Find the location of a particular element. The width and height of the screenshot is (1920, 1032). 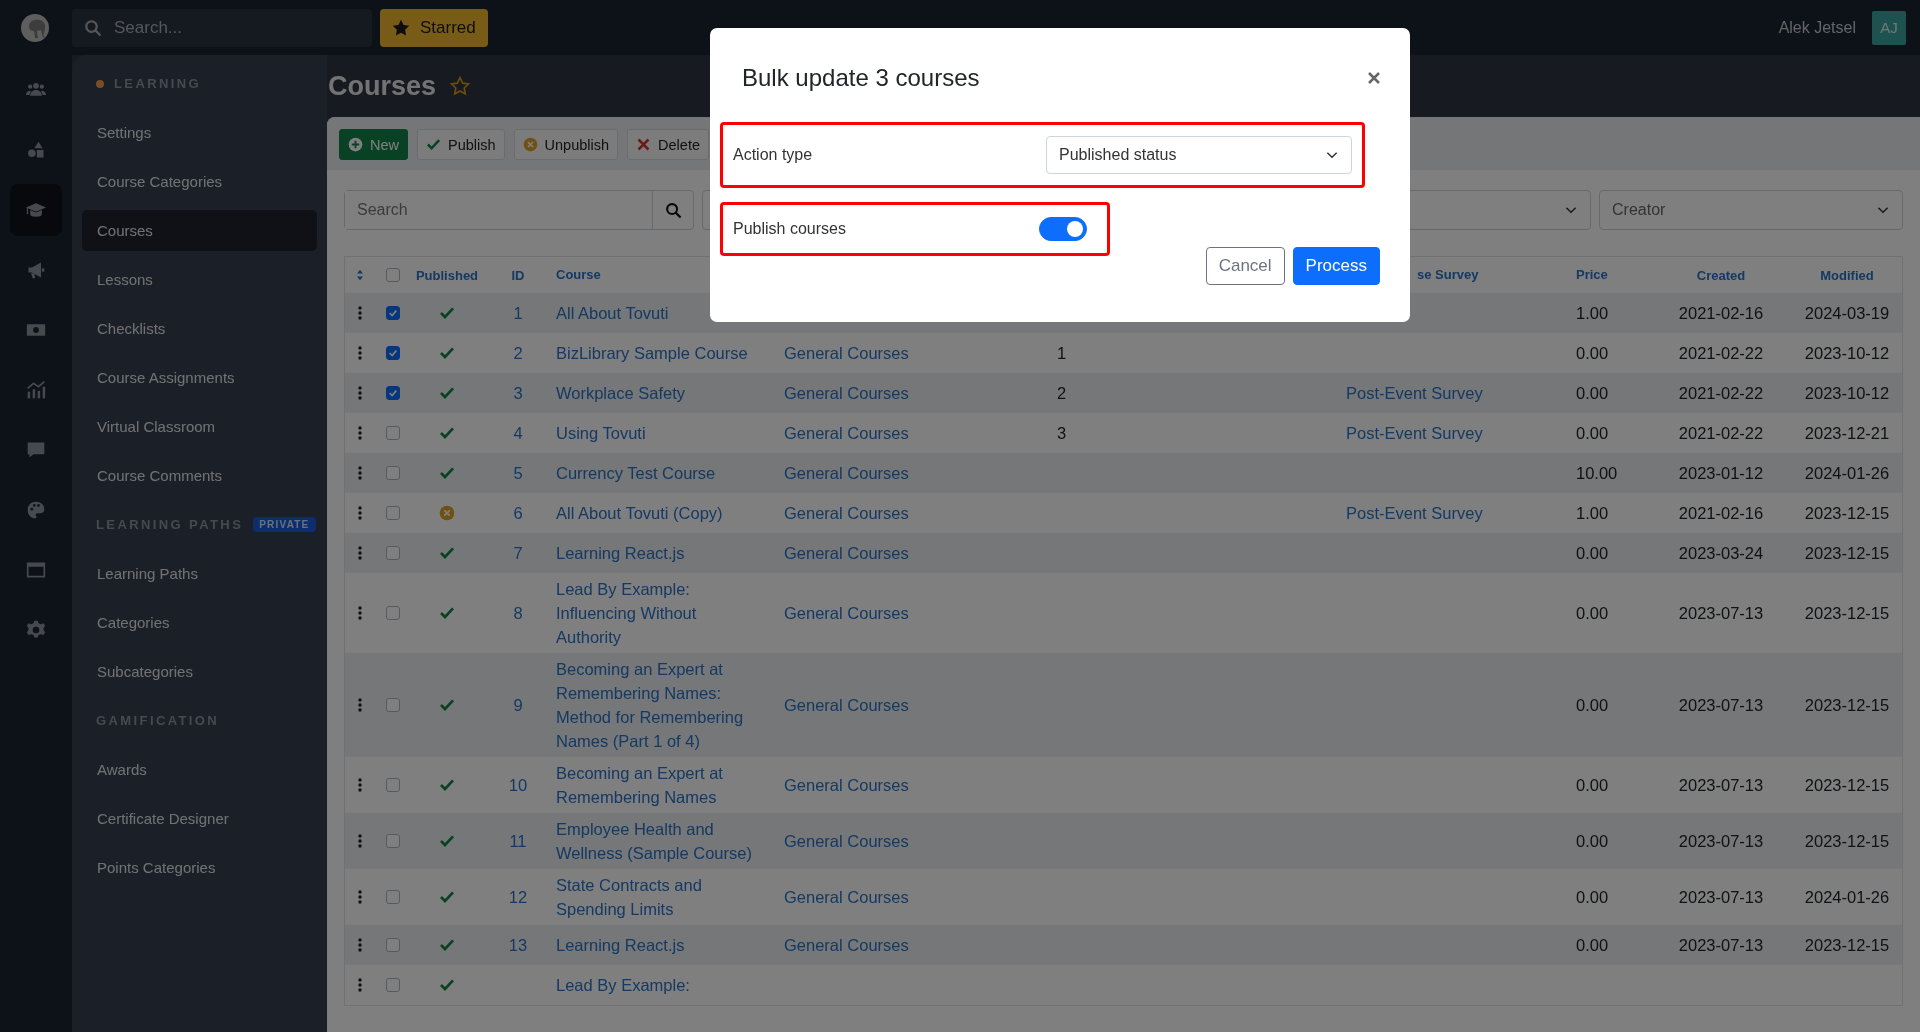

row-id: 3 is located at coordinates (518, 392).